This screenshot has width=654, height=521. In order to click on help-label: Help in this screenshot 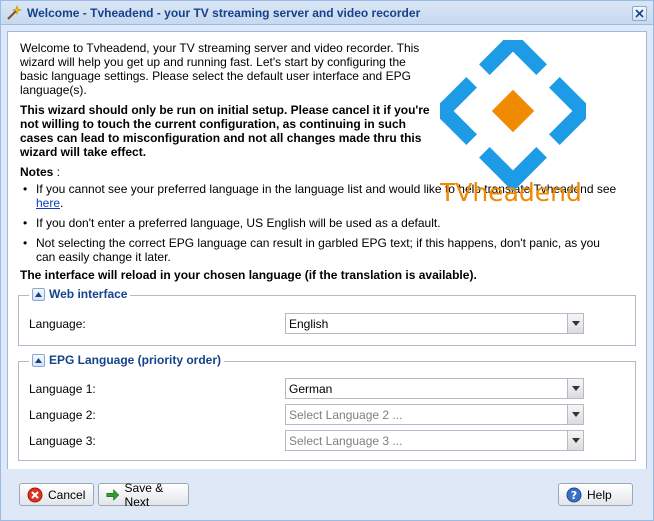, I will do `click(599, 494)`.